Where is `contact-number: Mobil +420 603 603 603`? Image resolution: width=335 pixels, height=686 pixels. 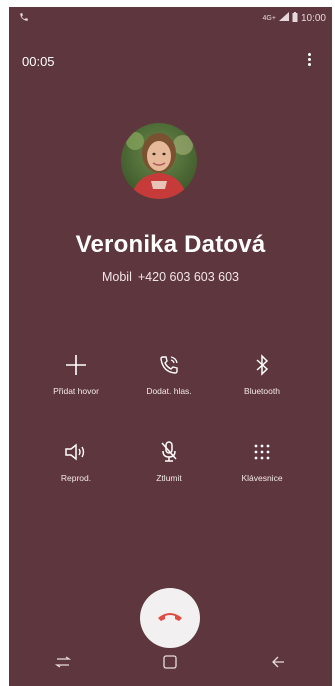 contact-number: Mobil +420 603 603 603 is located at coordinates (170, 277).